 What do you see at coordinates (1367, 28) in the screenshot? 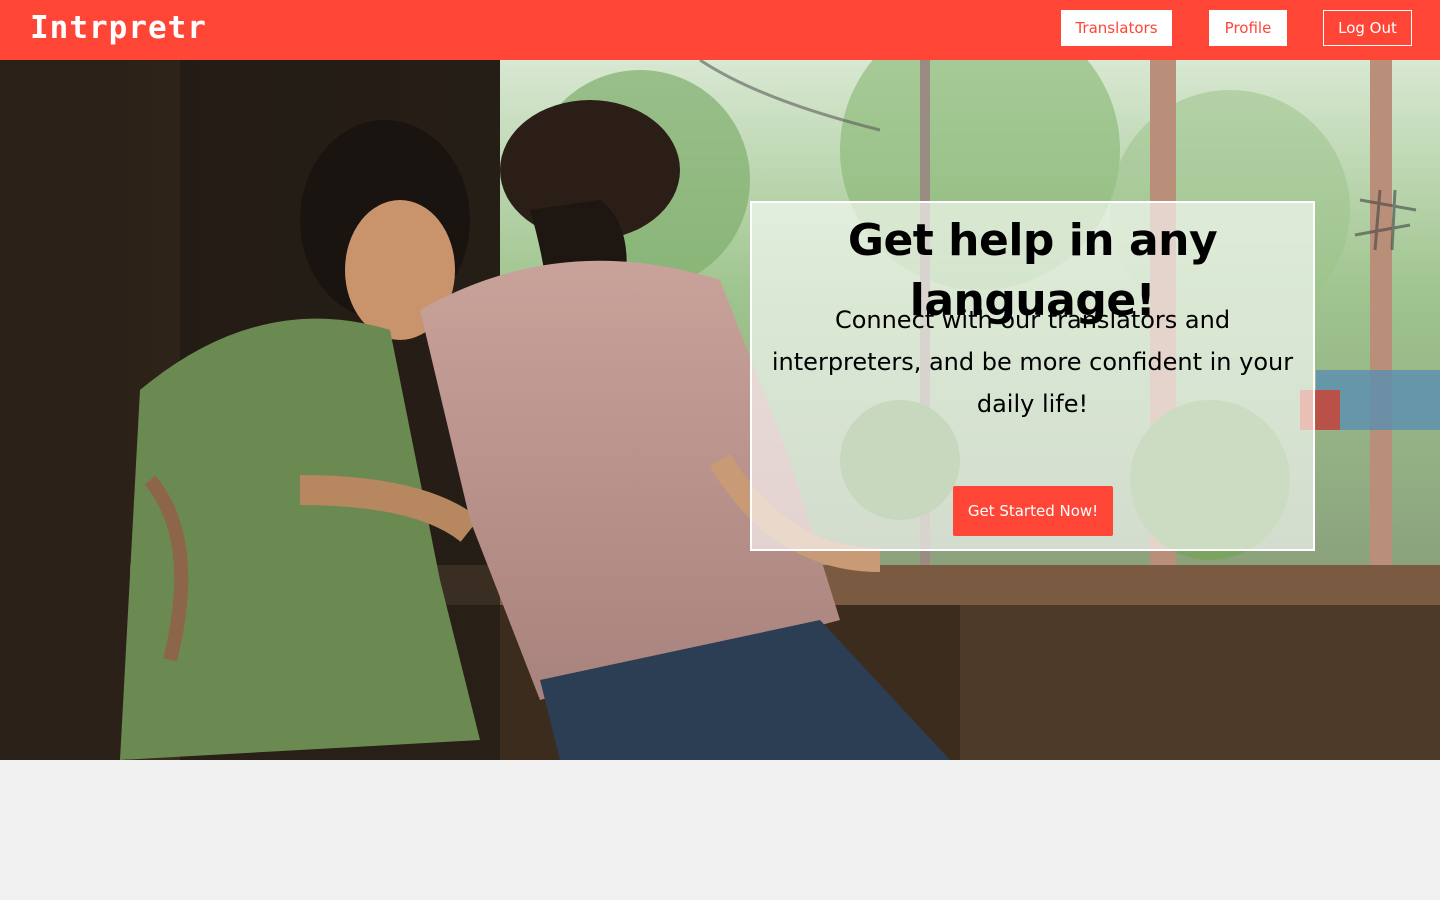
I see `logout-button: Log Out` at bounding box center [1367, 28].